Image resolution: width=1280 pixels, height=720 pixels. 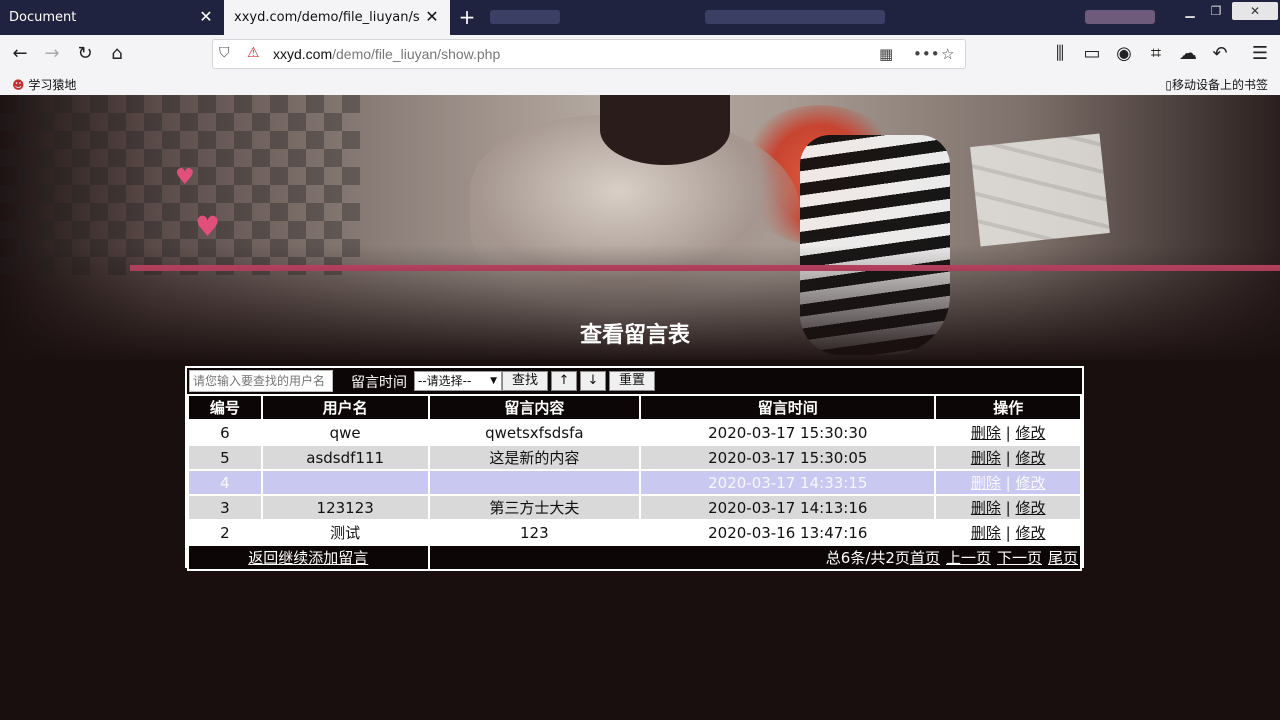 What do you see at coordinates (326, 17) in the screenshot?
I see `tab-label: xxyd.com/demo/file_liuyan/show.php` at bounding box center [326, 17].